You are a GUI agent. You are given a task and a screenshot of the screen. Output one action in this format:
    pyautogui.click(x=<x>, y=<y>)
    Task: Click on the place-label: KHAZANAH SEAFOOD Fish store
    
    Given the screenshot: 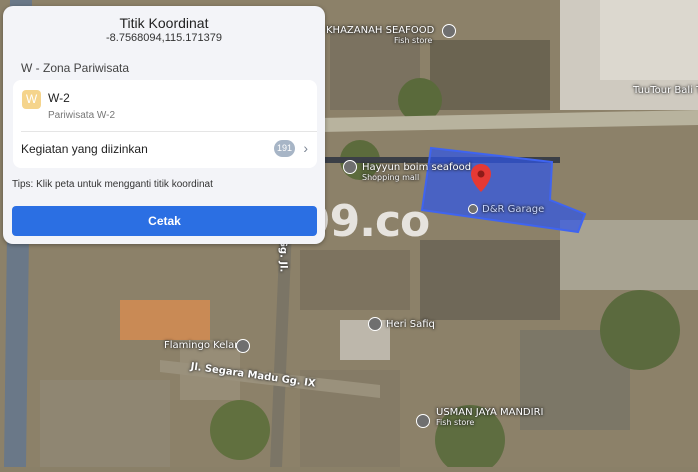 What is the action you would take?
    pyautogui.click(x=380, y=35)
    